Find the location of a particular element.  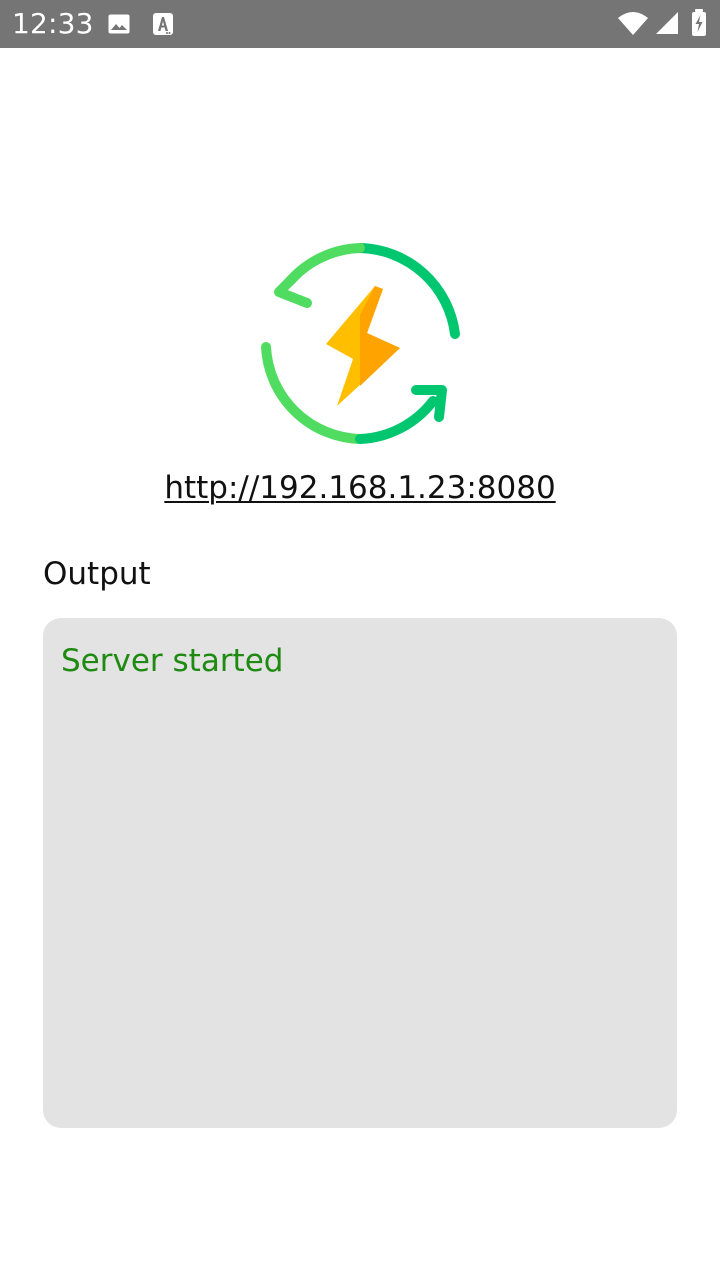

output-log-text: Server started is located at coordinates (172, 661).